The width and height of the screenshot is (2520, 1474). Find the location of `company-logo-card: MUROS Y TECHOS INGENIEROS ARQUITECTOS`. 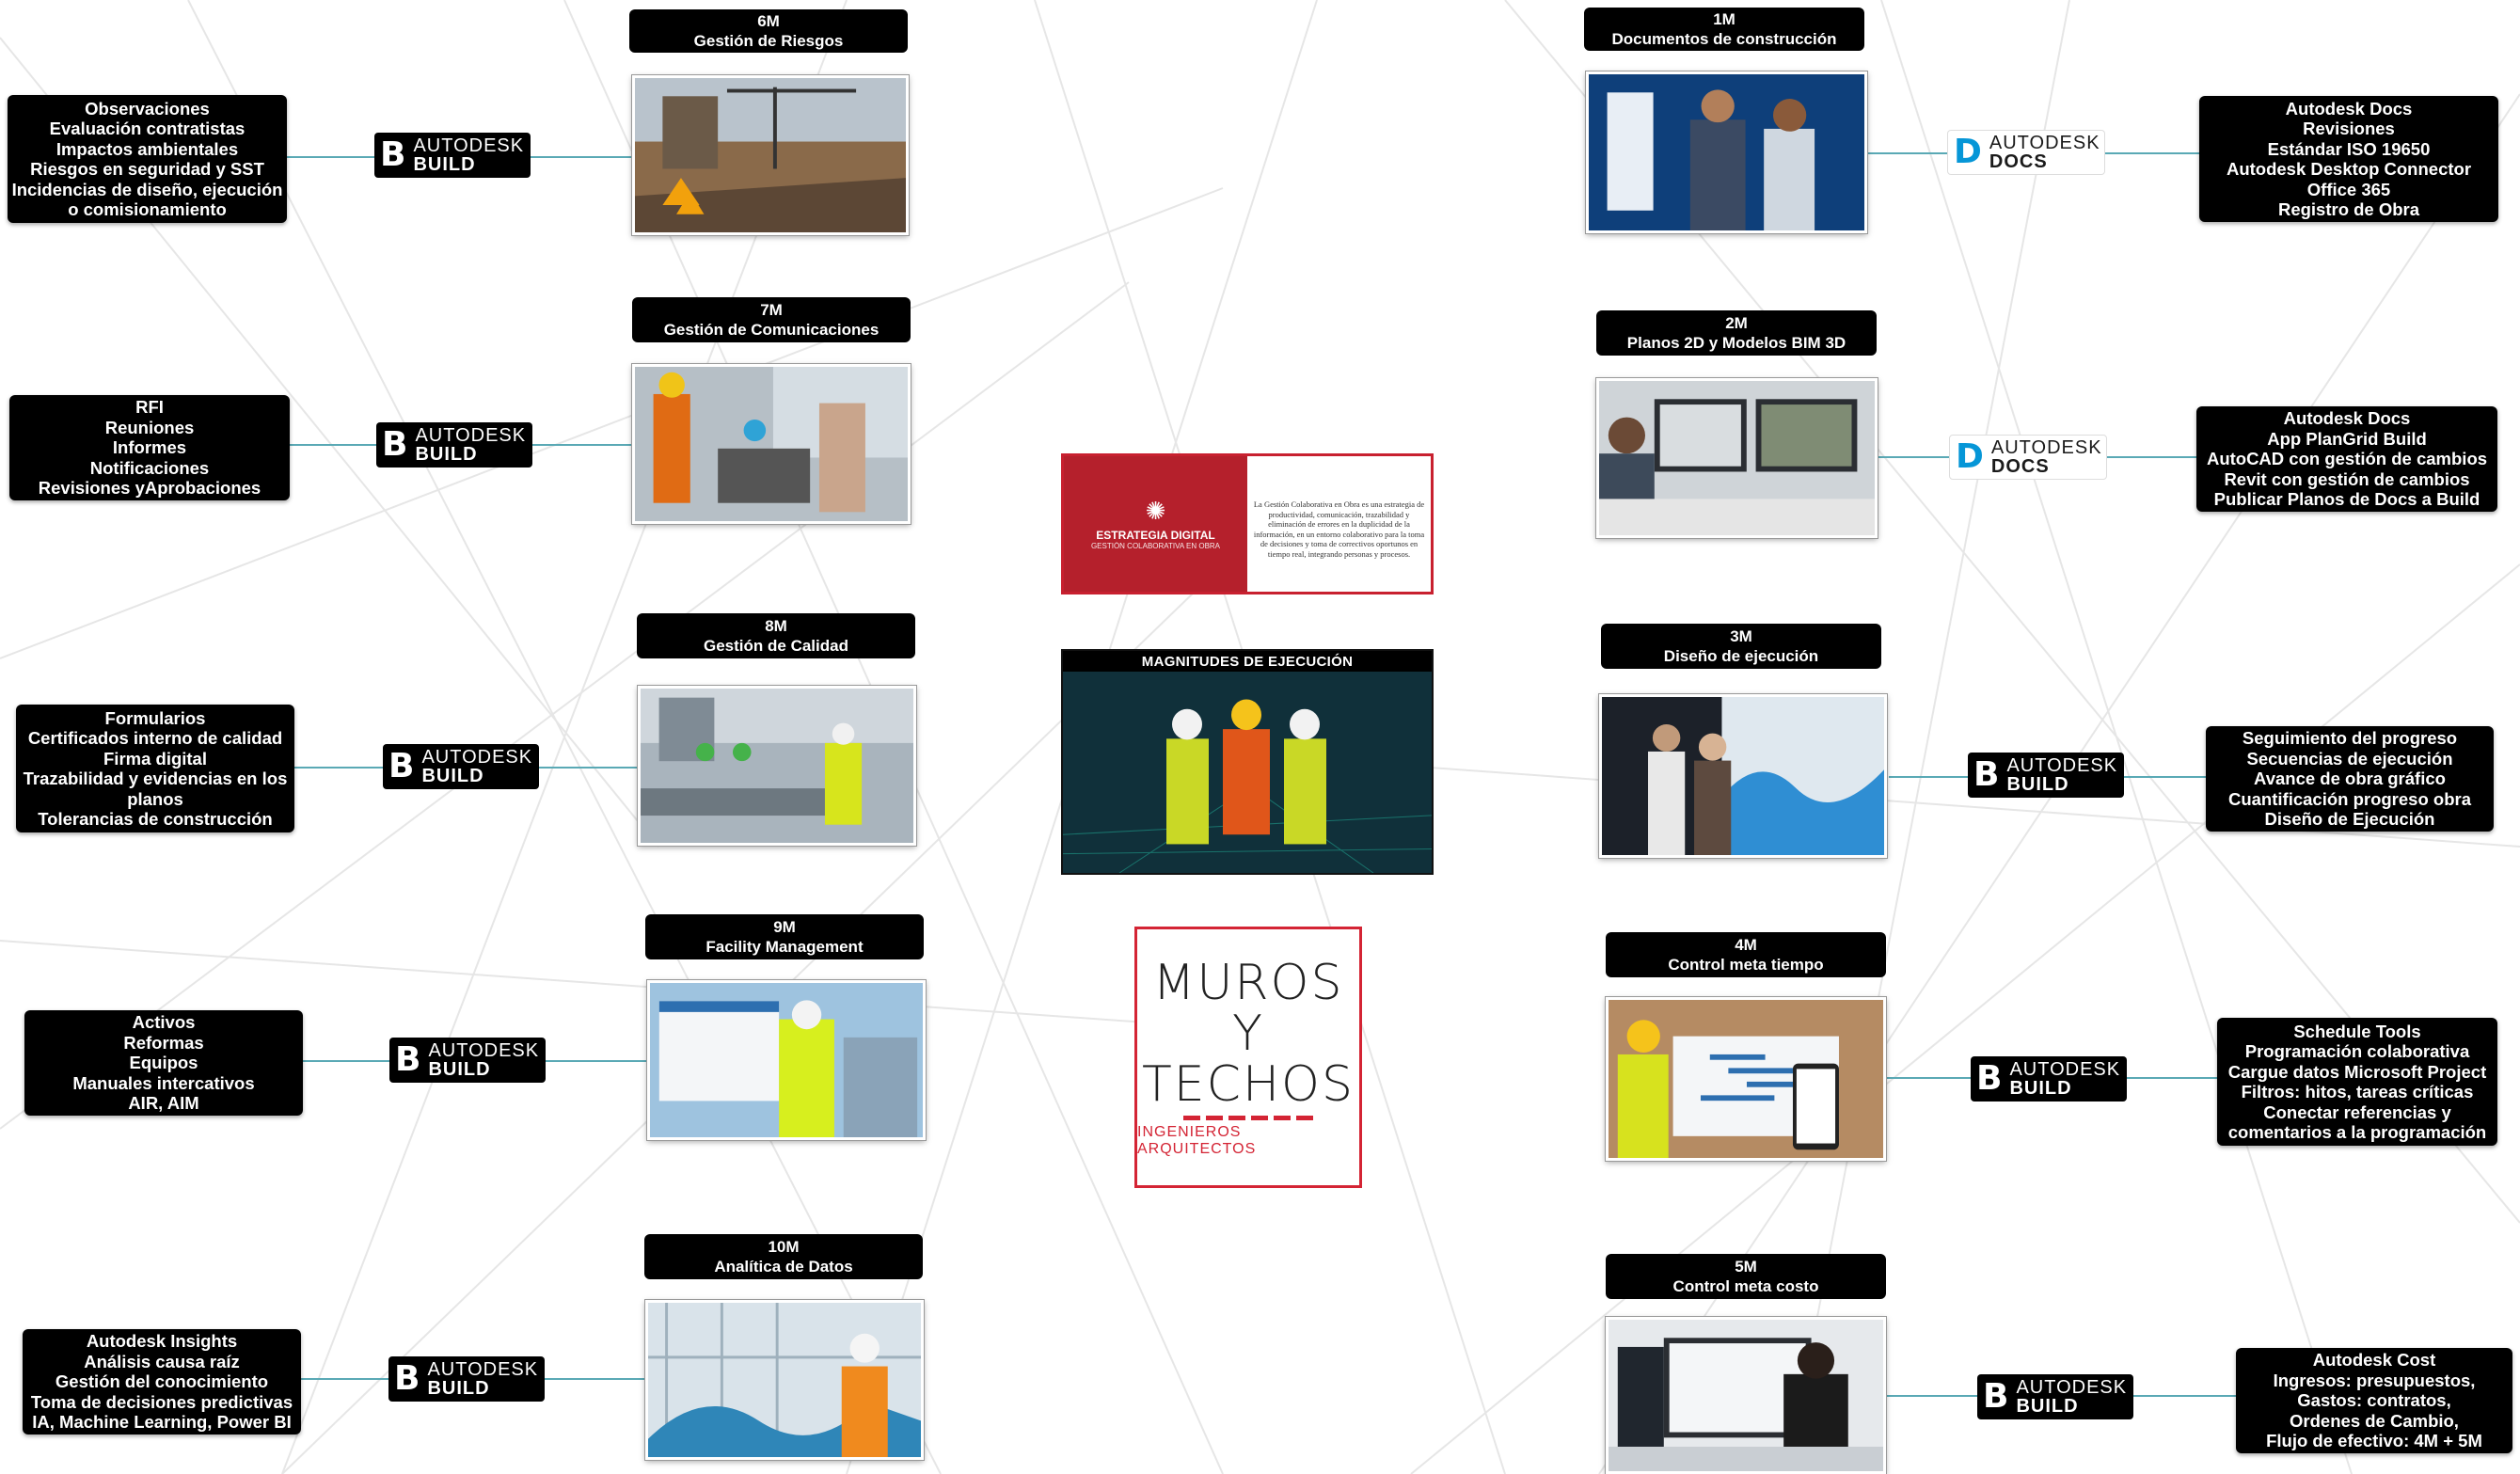

company-logo-card: MUROS Y TECHOS INGENIEROS ARQUITECTOS is located at coordinates (1248, 1057).